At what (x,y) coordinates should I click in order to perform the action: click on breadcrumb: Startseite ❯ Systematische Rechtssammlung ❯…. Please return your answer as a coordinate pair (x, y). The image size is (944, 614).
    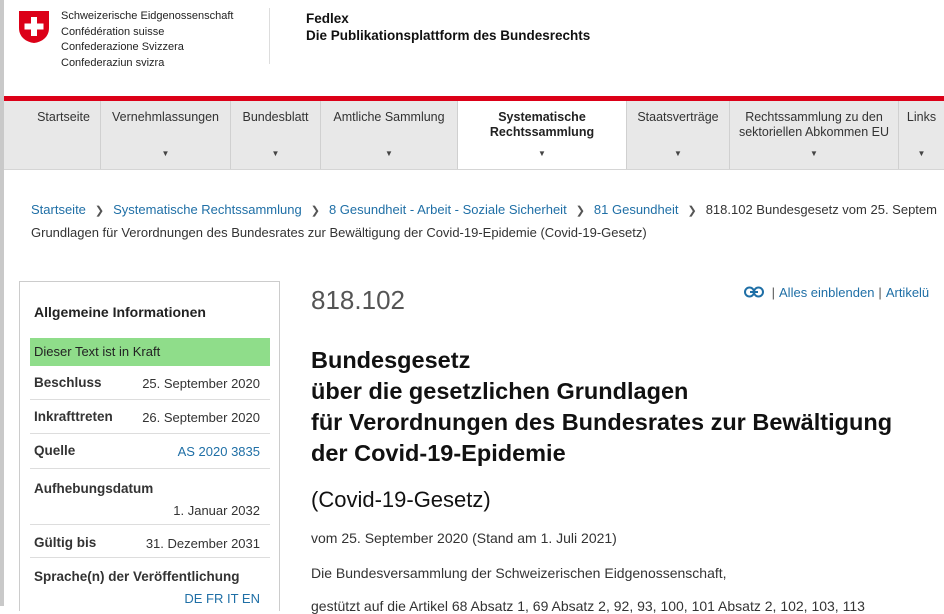
    Looking at the image, I should click on (487, 221).